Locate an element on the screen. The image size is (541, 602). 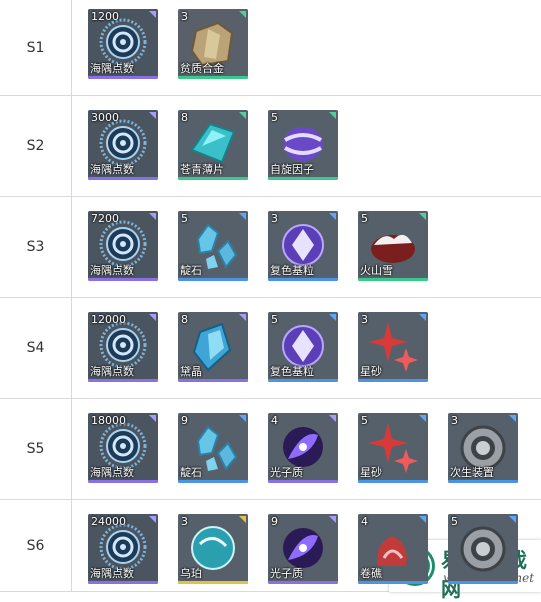
item-count: 1200 is located at coordinates (105, 16).